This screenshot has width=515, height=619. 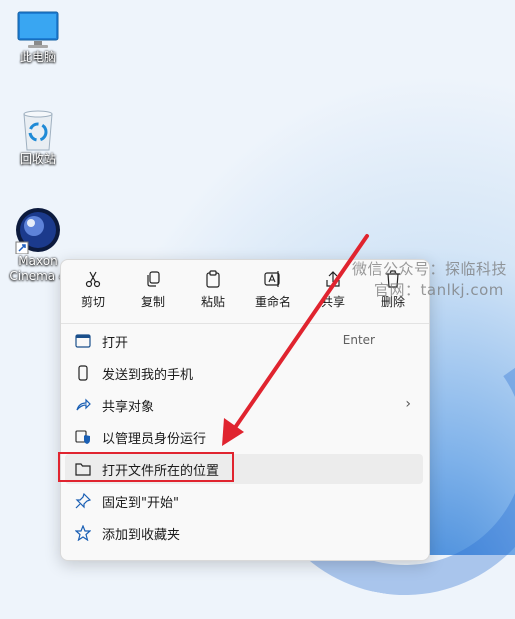 I want to click on menu-item-label: 共享对象, so click(x=128, y=407).